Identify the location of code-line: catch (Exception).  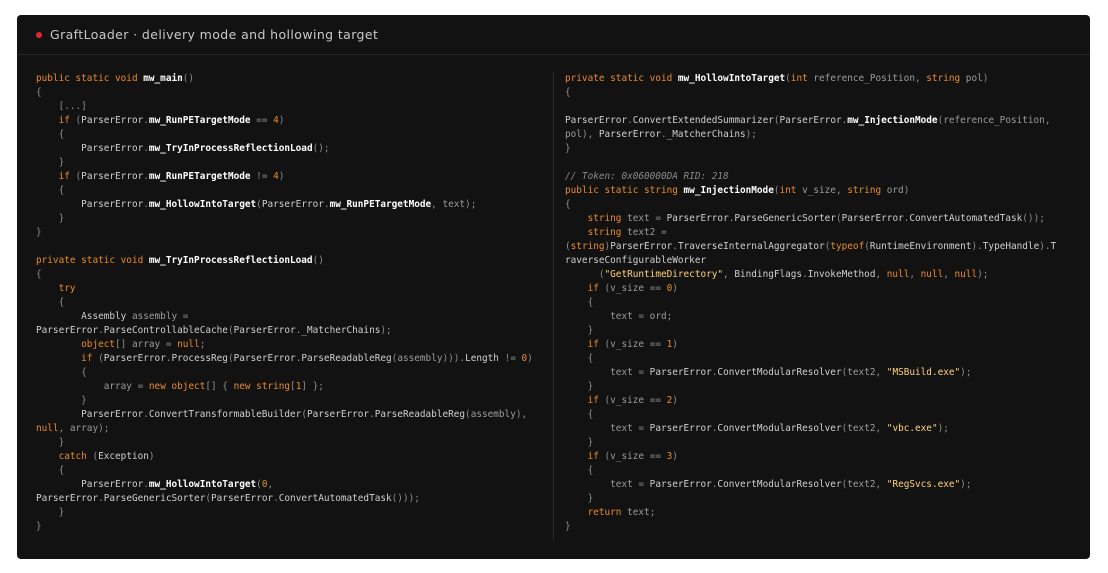
(291, 457).